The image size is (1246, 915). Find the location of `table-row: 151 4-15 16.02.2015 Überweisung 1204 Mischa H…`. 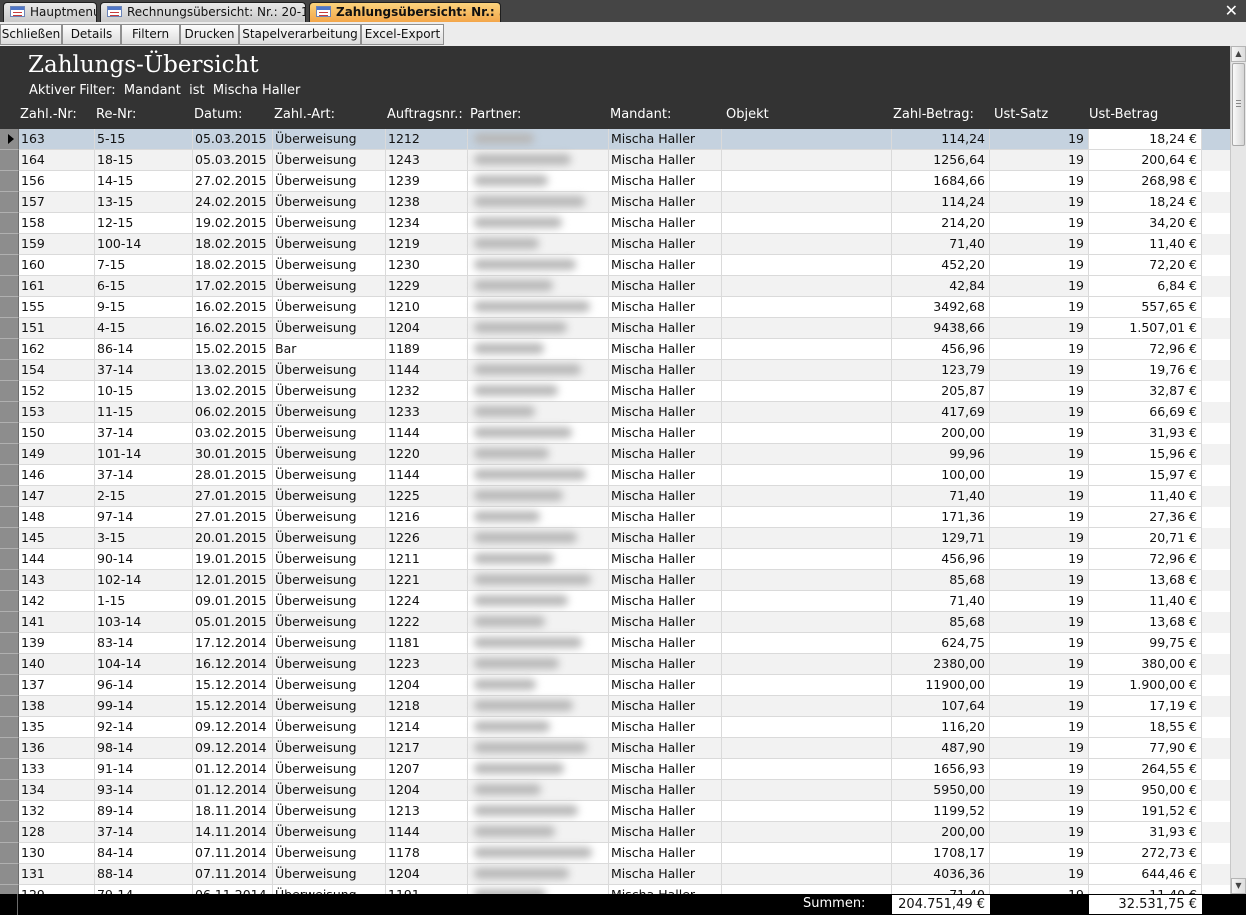

table-row: 151 4-15 16.02.2015 Überweisung 1204 Mischa H… is located at coordinates (615, 328).